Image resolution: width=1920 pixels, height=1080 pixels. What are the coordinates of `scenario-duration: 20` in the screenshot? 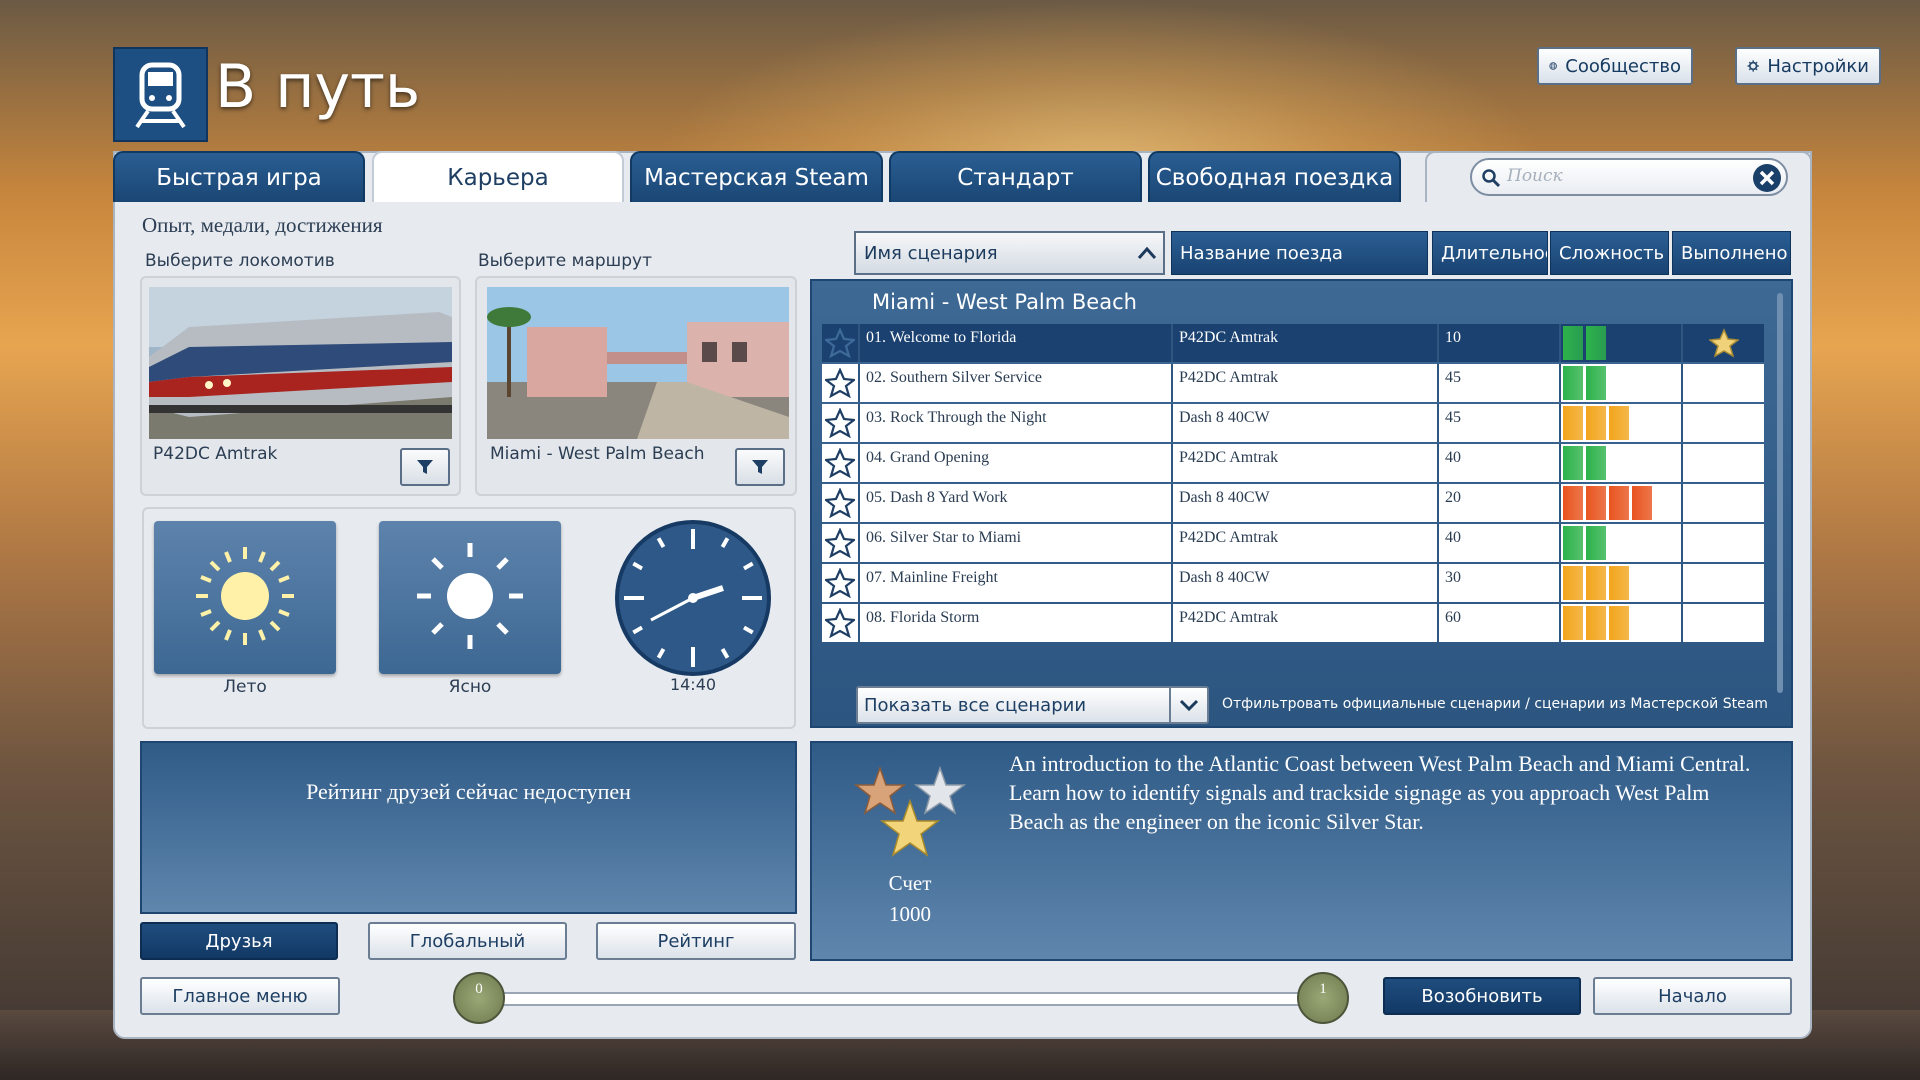 It's located at (1498, 503).